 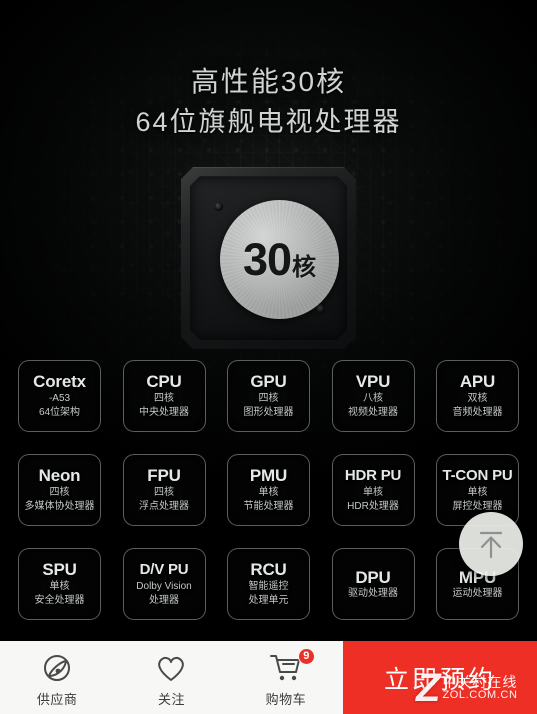 I want to click on processor-chip-graphic: 30 核, so click(x=268, y=258).